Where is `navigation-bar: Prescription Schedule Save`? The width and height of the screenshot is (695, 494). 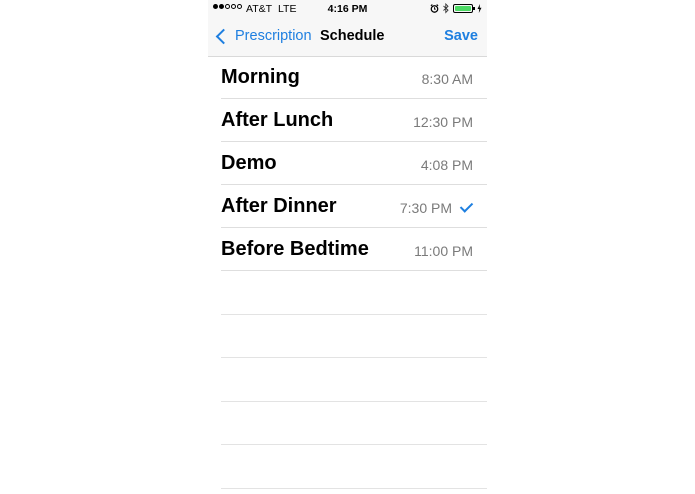
navigation-bar: Prescription Schedule Save is located at coordinates (347, 38).